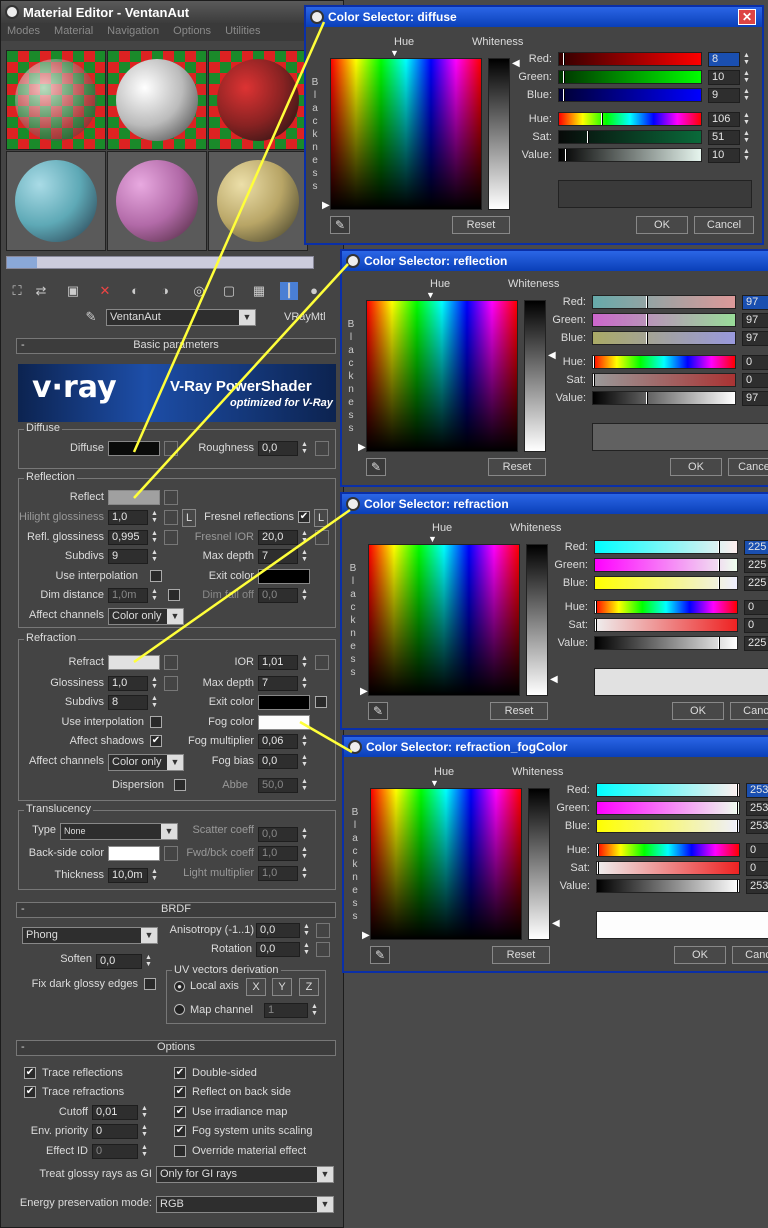 The height and width of the screenshot is (1228, 768). Describe the element at coordinates (278, 761) in the screenshot. I see `fog-bias-spinner: 0,0` at that location.